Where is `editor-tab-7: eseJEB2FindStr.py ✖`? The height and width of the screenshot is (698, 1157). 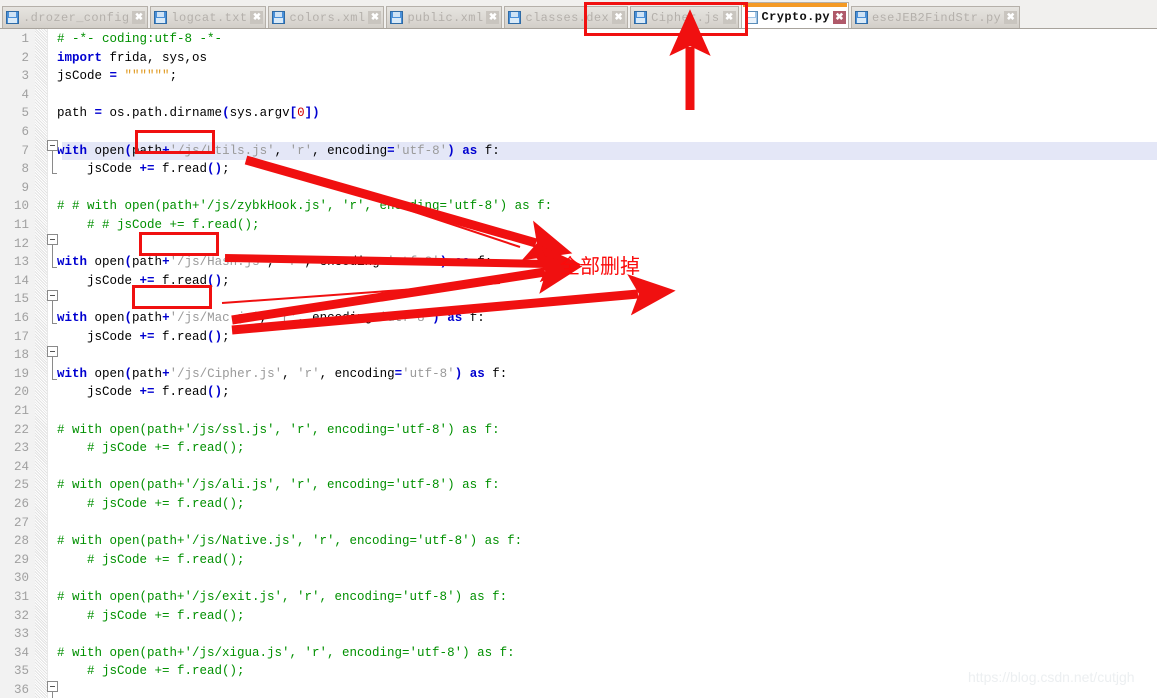
editor-tab-7: eseJEB2FindStr.py ✖ is located at coordinates (935, 17).